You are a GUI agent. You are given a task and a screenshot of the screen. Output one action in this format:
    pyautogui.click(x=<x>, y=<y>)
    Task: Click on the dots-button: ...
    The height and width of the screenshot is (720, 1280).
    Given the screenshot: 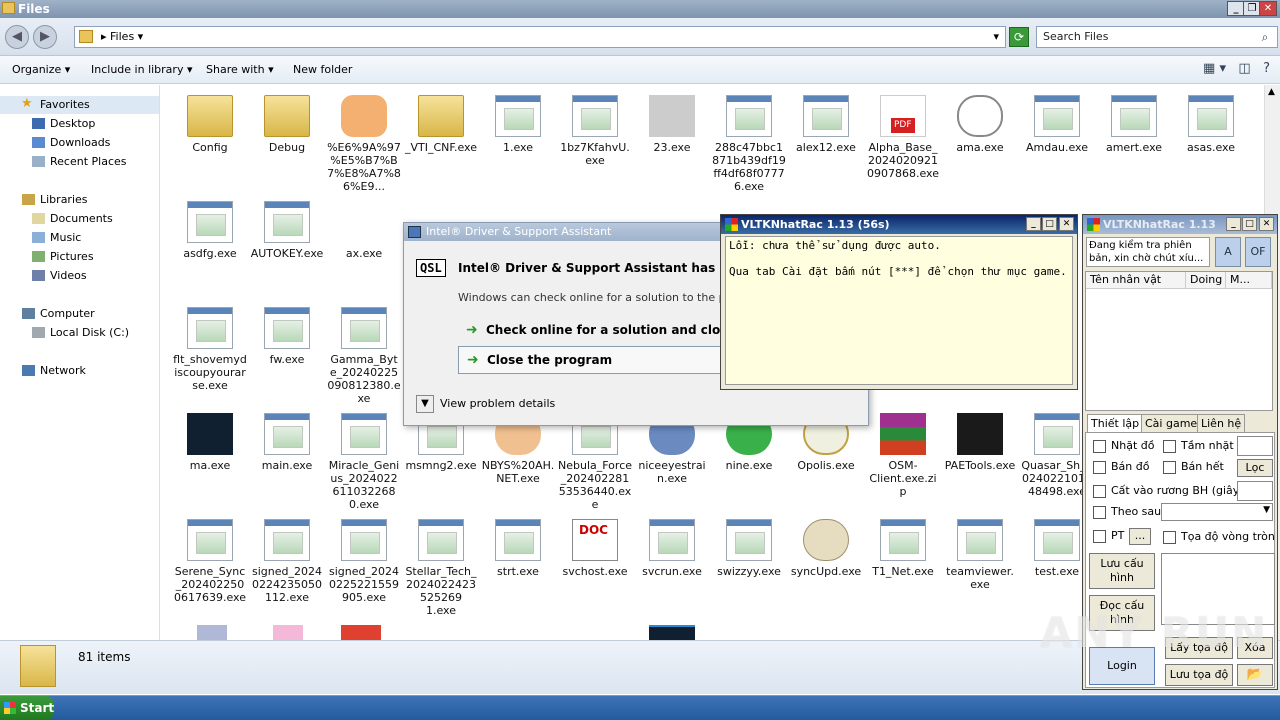 What is the action you would take?
    pyautogui.click(x=1140, y=536)
    